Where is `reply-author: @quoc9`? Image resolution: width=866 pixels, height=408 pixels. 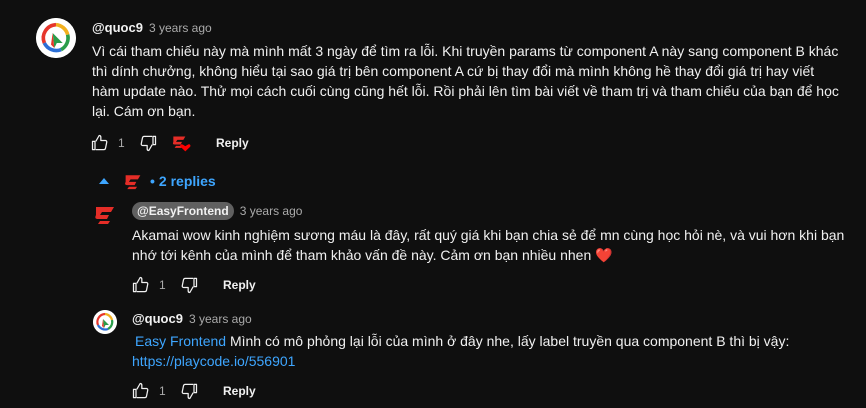
reply-author: @quoc9 is located at coordinates (157, 318).